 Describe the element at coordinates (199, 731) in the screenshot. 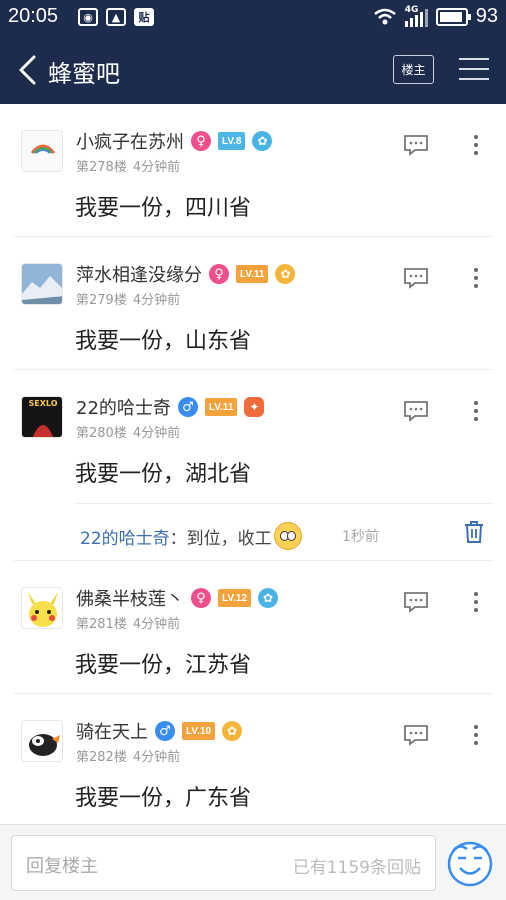

I see `level-badge: LV.10` at that location.